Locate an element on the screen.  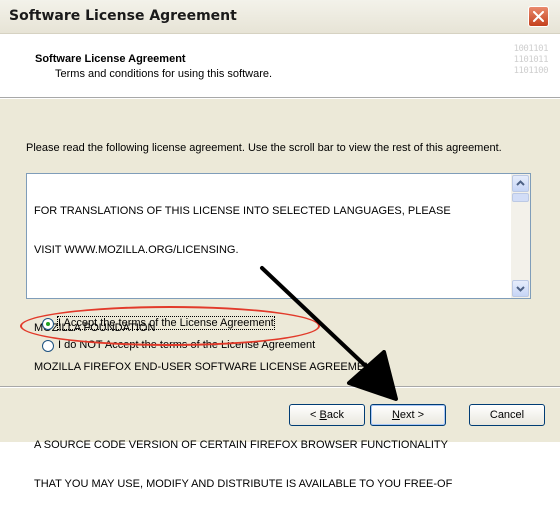
title-bar: Software License Agreement is located at coordinates (280, 17).